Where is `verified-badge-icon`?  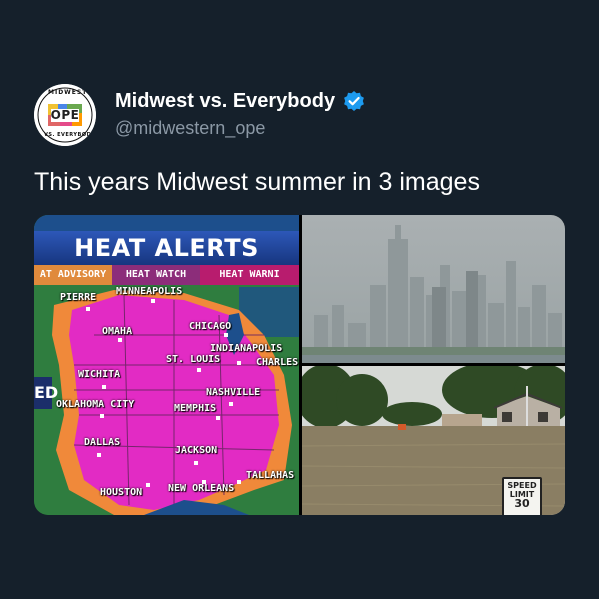
verified-badge-icon is located at coordinates (354, 101).